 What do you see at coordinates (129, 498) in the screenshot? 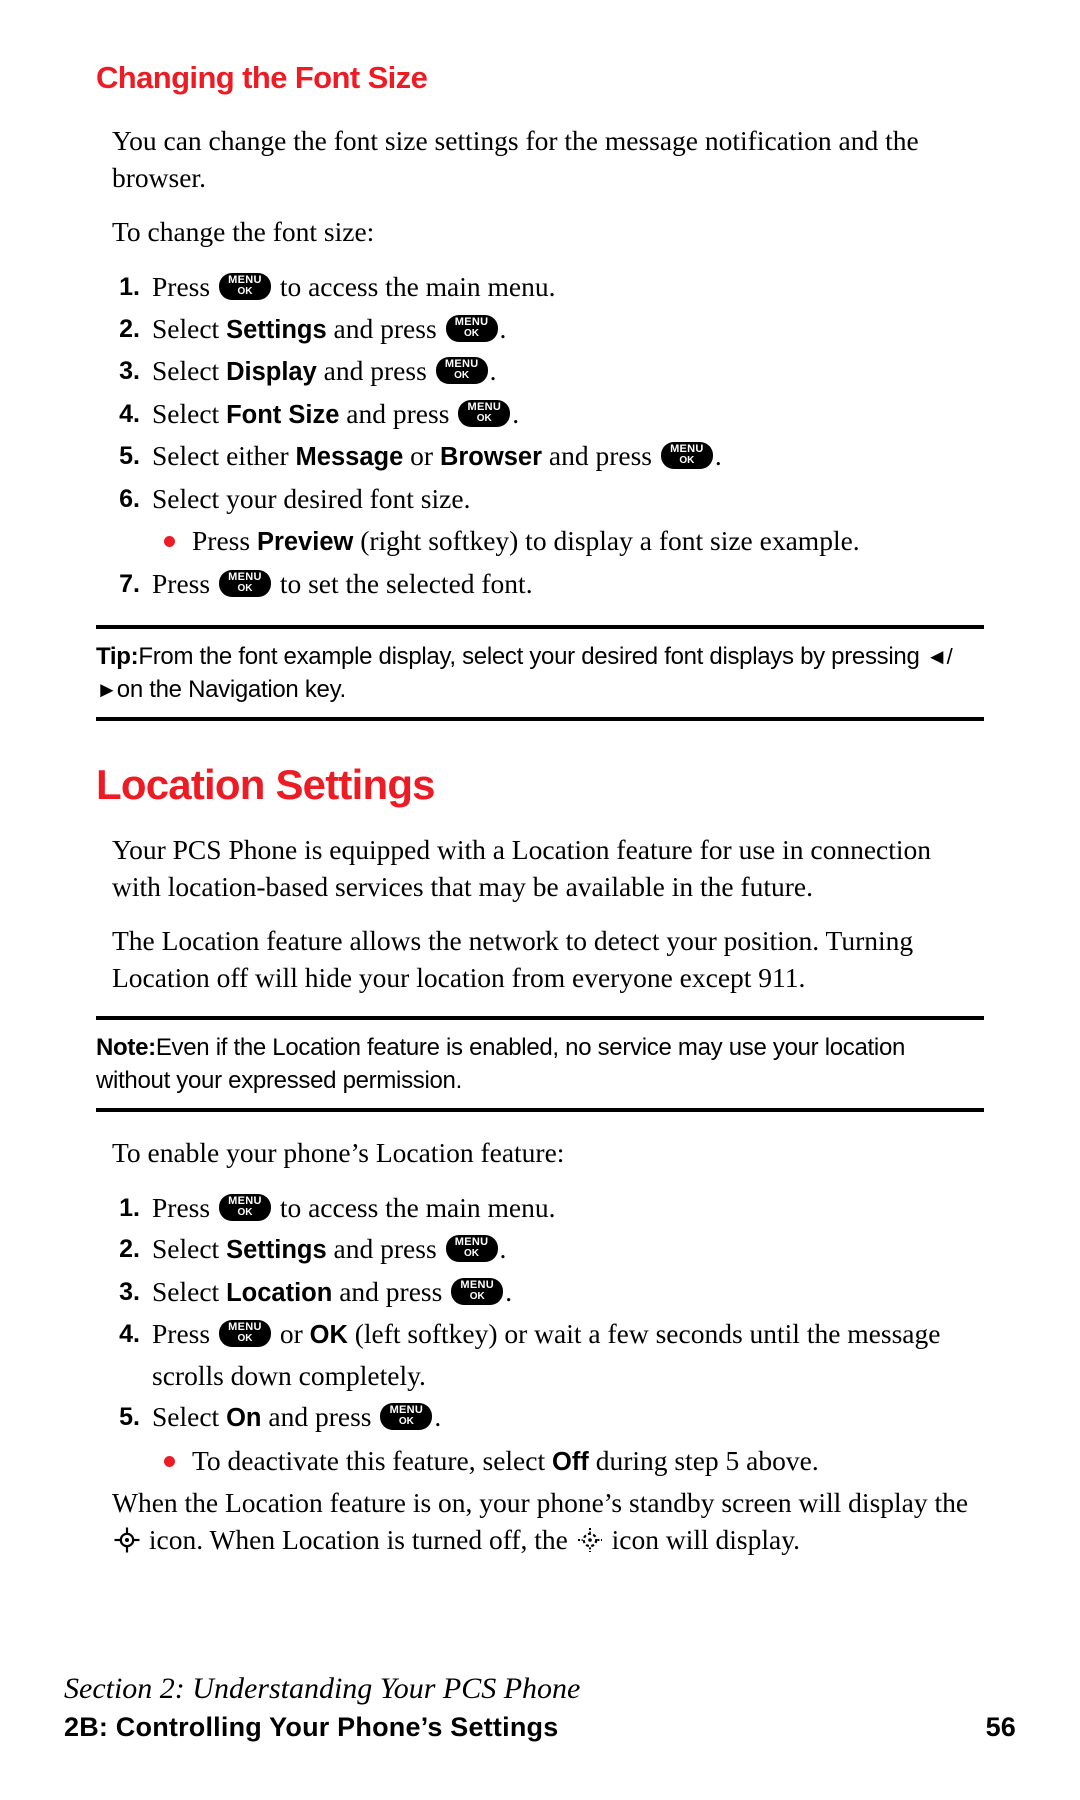
I see `step-number: 6.` at bounding box center [129, 498].